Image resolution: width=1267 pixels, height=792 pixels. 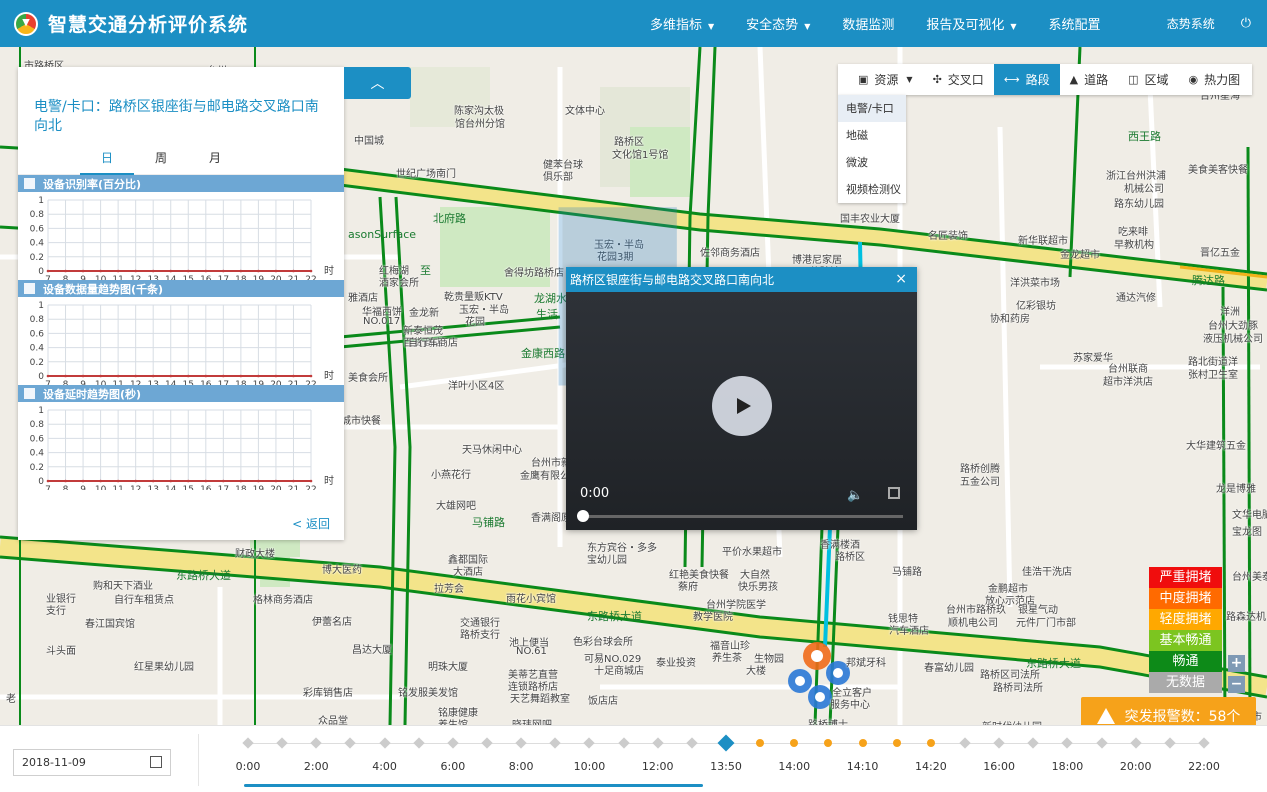 What do you see at coordinates (1089, 79) in the screenshot?
I see `toolbar-road: ▲ 道路` at bounding box center [1089, 79].